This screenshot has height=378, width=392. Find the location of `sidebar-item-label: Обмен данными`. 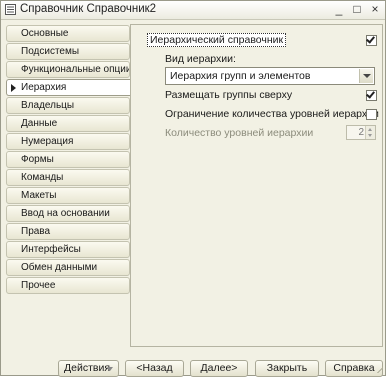

sidebar-item-label: Обмен данными is located at coordinates (59, 267).